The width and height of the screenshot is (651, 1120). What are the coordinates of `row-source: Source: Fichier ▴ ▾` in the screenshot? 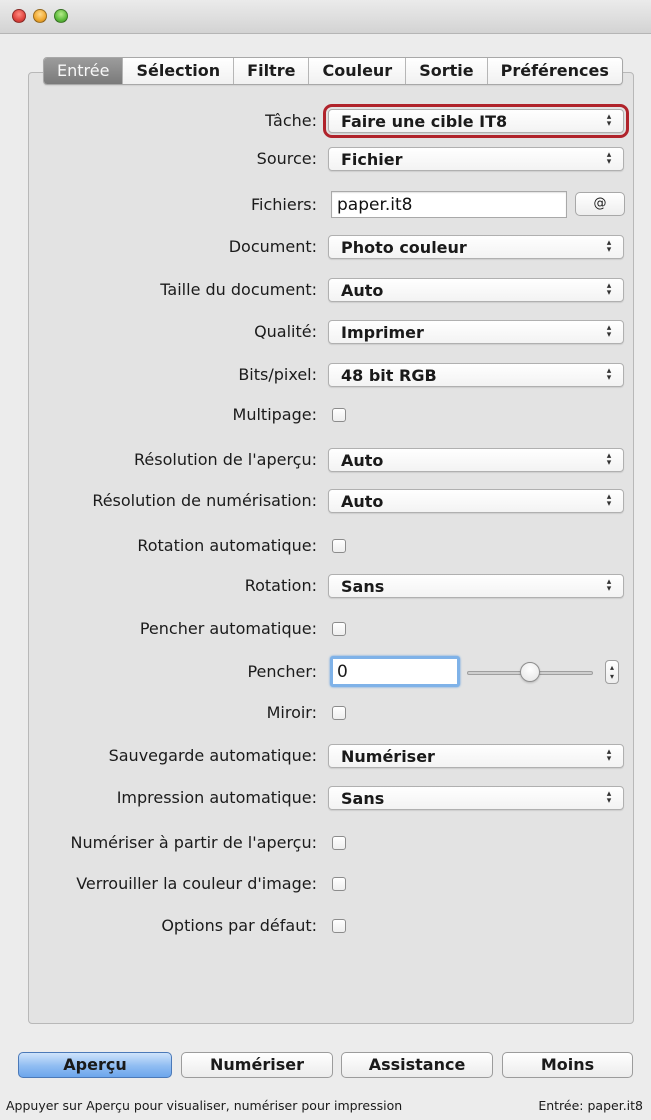 It's located at (325, 159).